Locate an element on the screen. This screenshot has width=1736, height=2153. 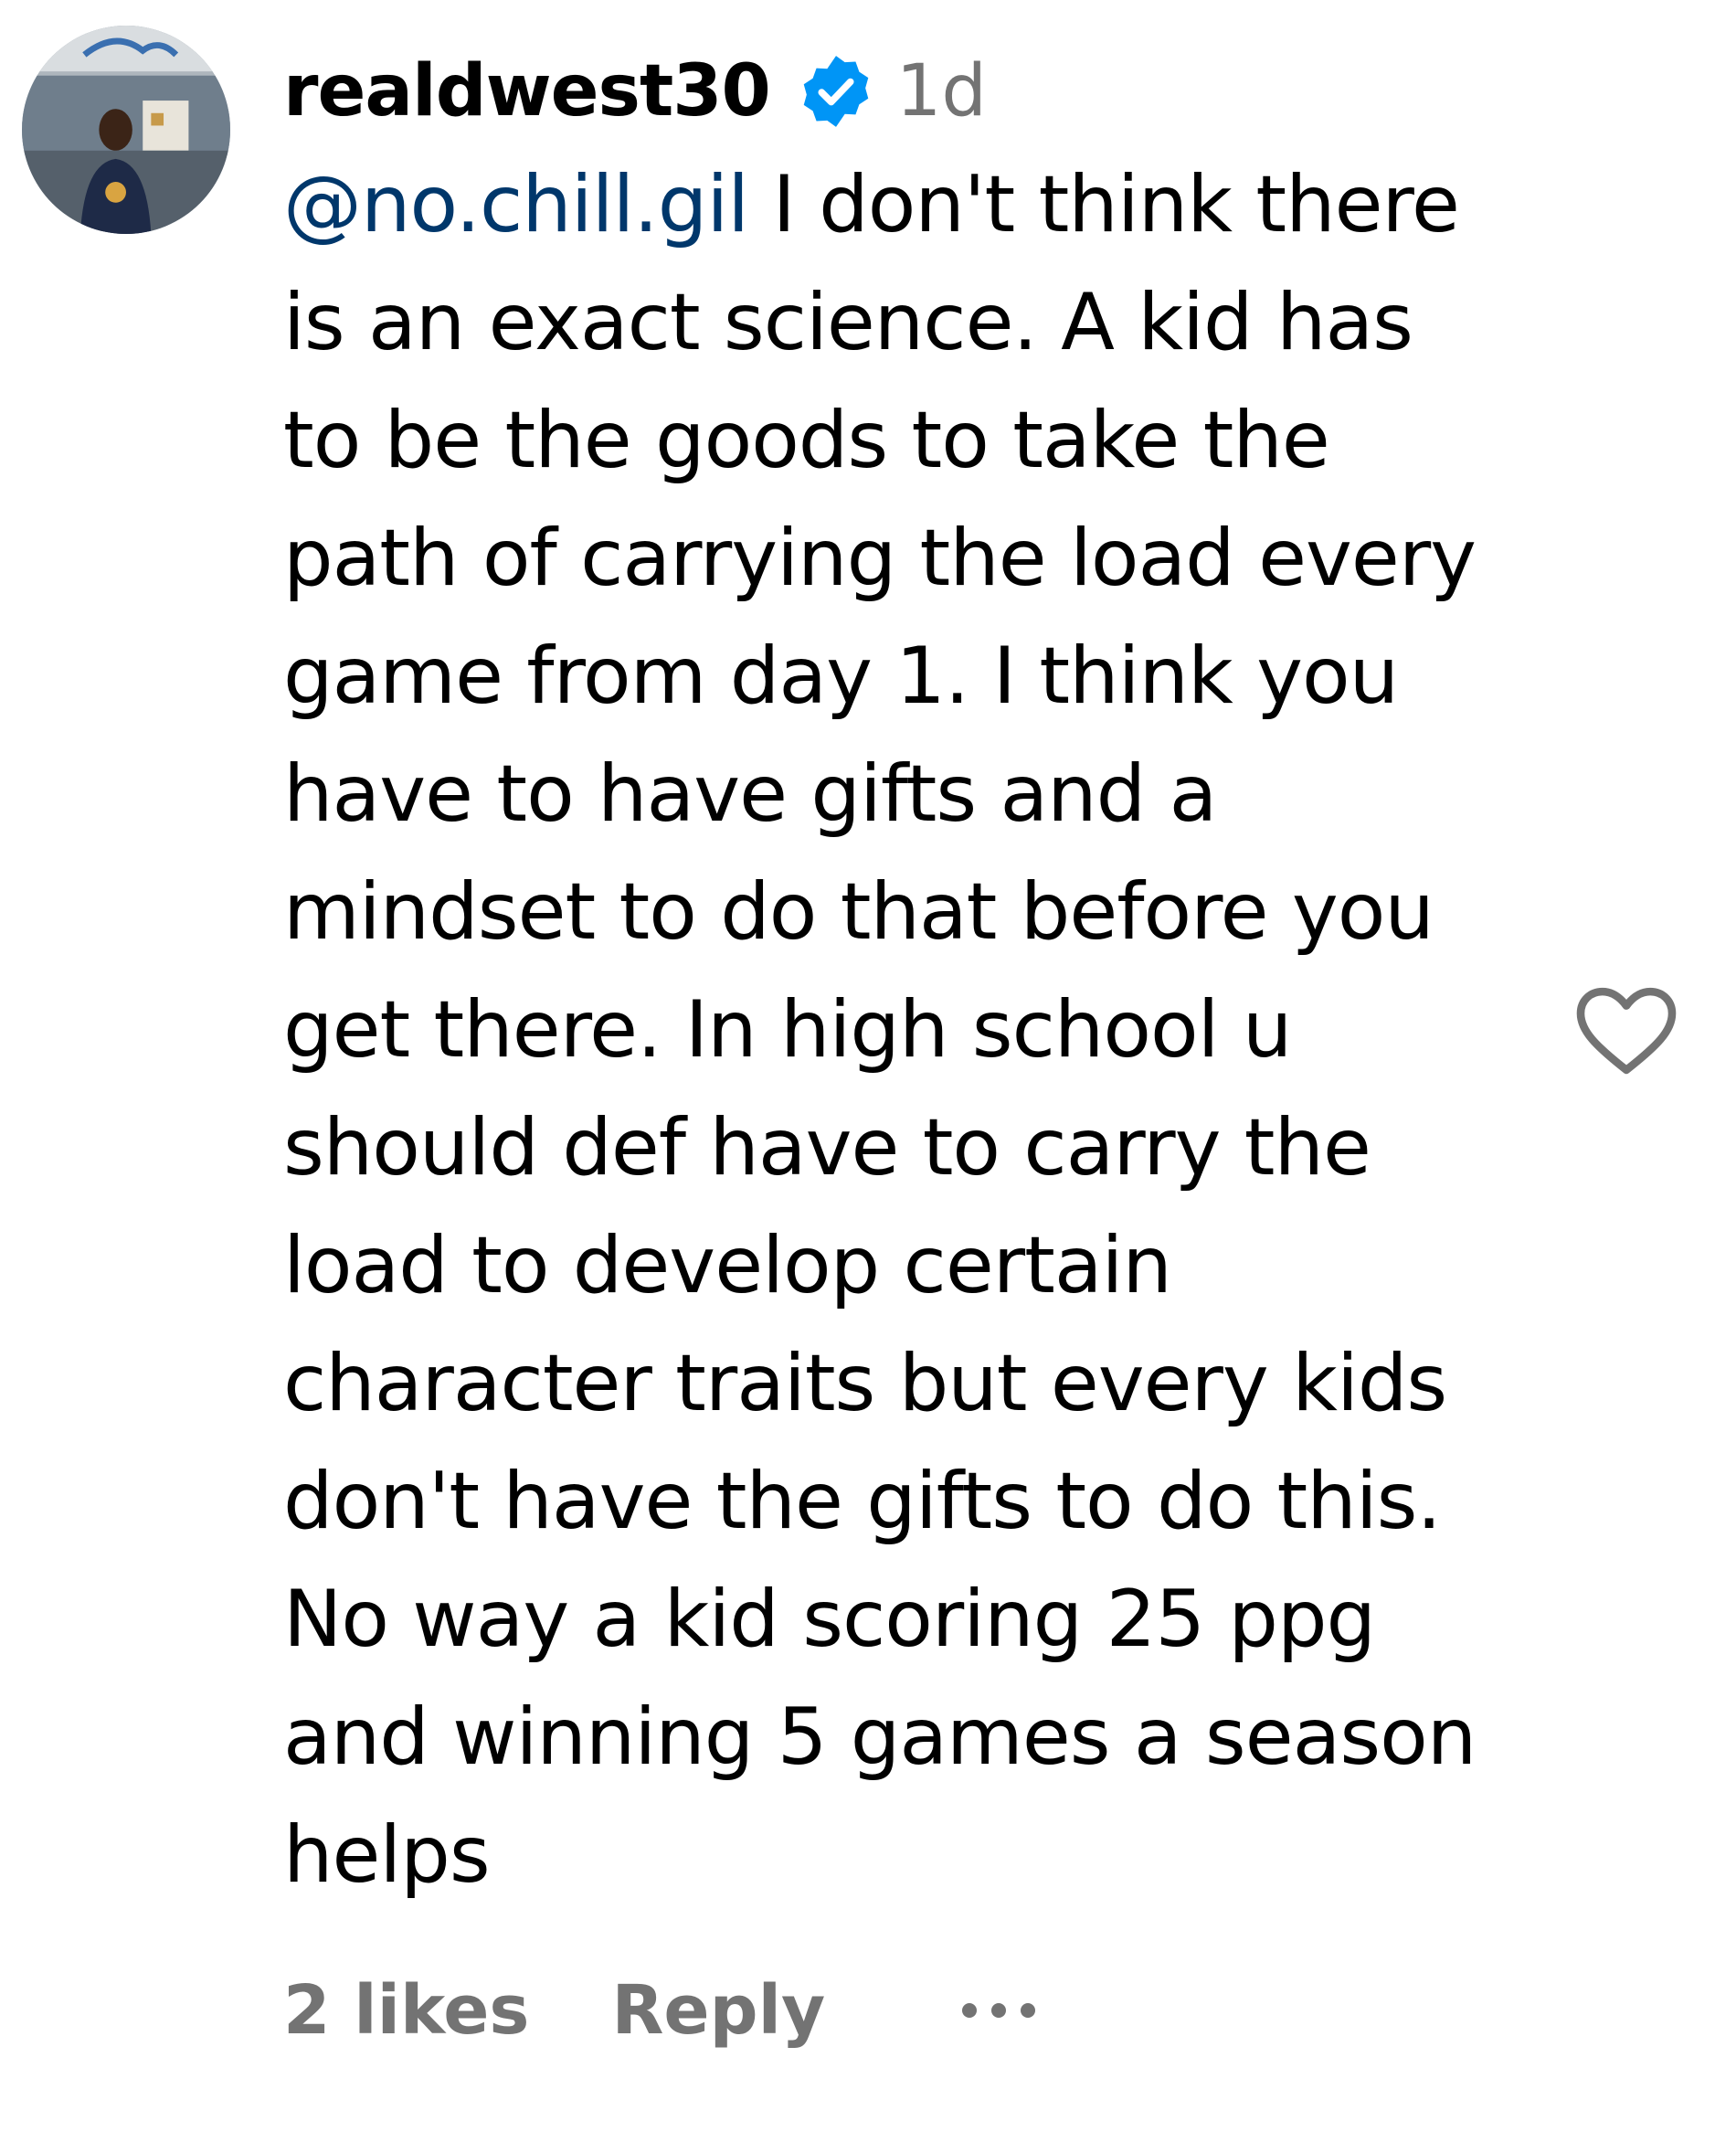
comment-line: is an exact science. A kid has is located at coordinates (848, 322).